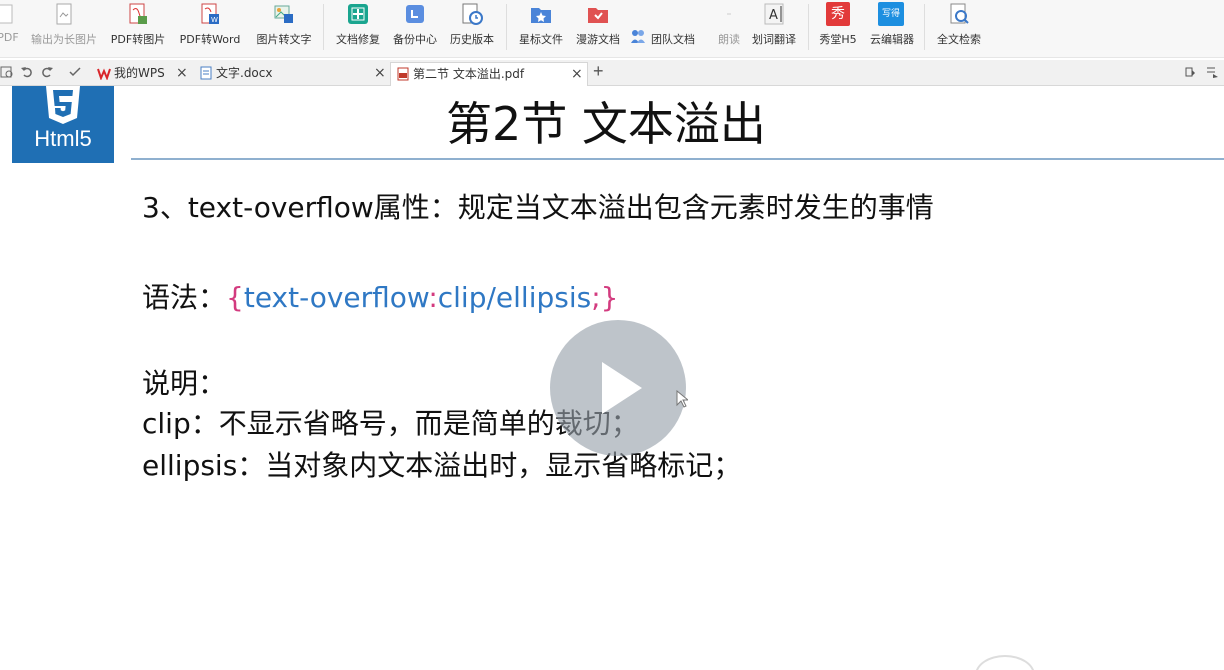 This screenshot has width=1224, height=670. I want to click on tab-word-doc: 文字.docx ×, so click(292, 74).